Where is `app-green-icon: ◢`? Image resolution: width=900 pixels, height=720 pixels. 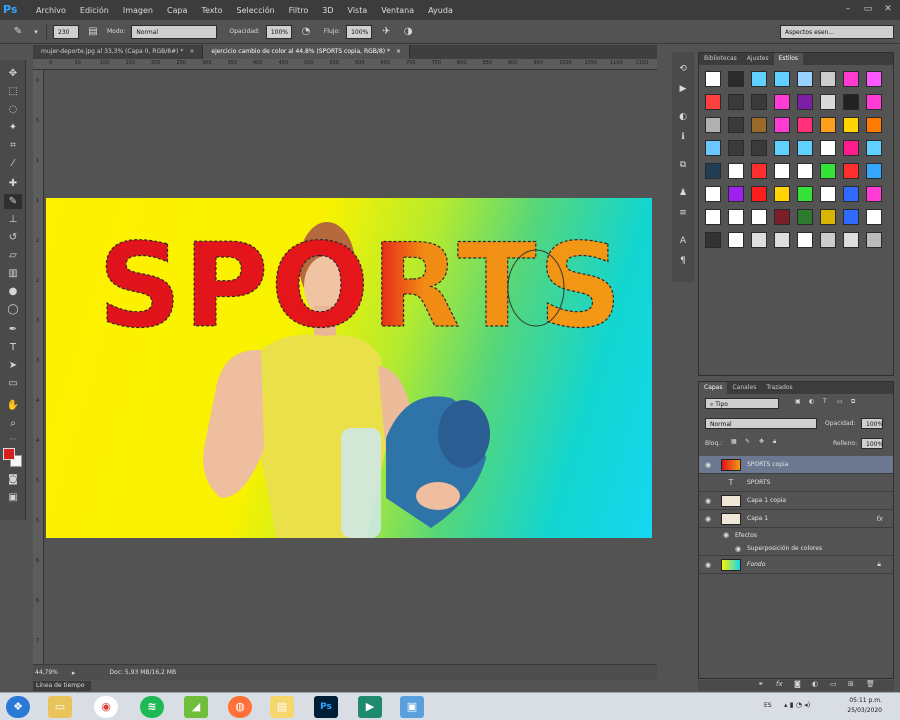
app-green-icon: ◢ is located at coordinates (196, 707).